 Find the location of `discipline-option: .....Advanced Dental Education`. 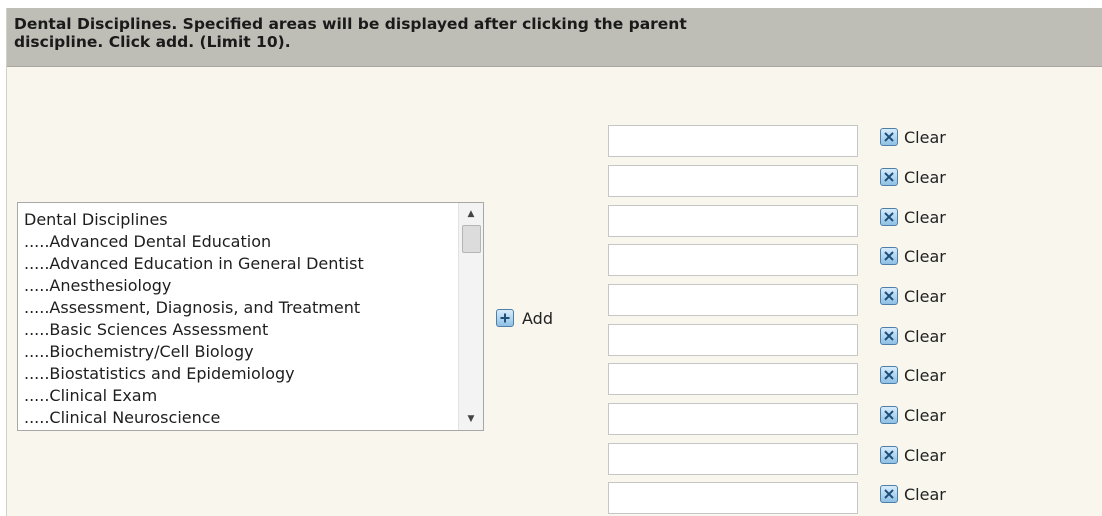

discipline-option: .....Advanced Dental Education is located at coordinates (238, 242).